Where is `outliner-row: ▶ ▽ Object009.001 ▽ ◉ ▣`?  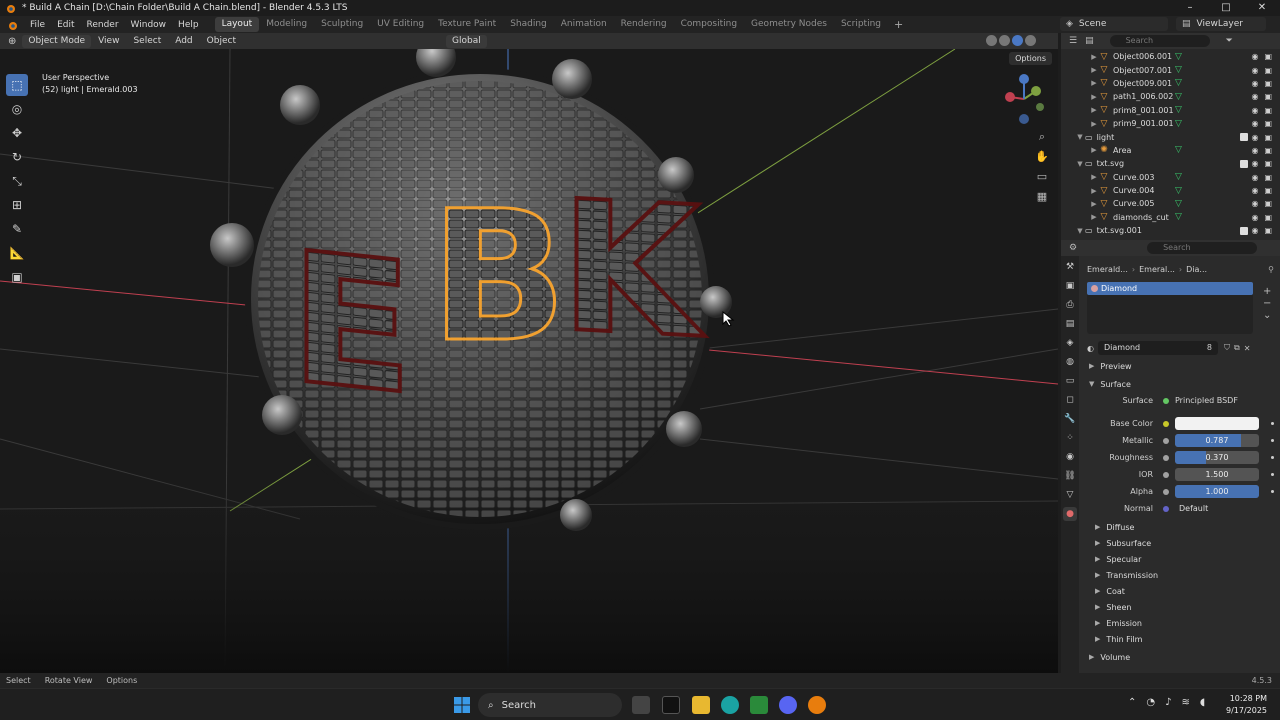 outliner-row: ▶ ▽ Object009.001 ▽ ◉ ▣ is located at coordinates (1170, 83).